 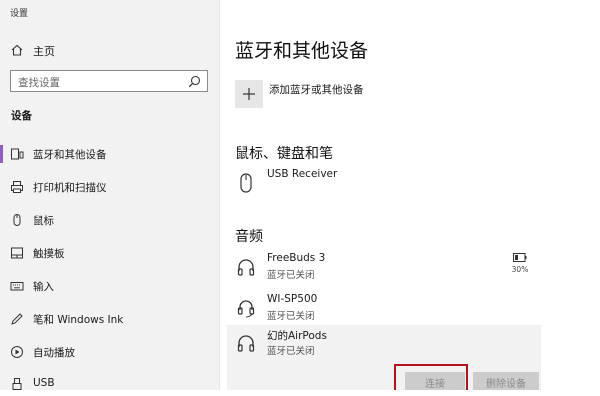 I want to click on search-input: 查找设置, so click(x=109, y=81).